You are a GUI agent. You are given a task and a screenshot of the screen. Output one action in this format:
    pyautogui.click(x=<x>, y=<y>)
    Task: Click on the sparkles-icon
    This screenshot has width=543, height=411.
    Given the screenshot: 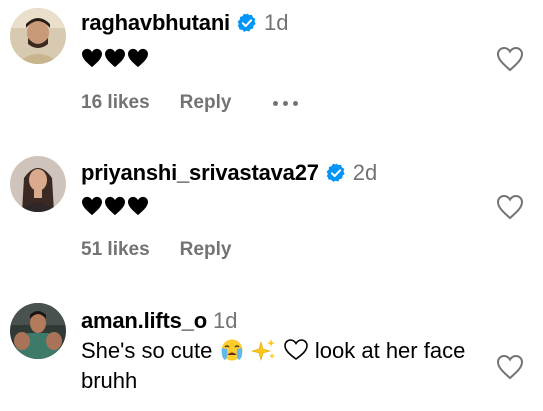 What is the action you would take?
    pyautogui.click(x=262, y=350)
    